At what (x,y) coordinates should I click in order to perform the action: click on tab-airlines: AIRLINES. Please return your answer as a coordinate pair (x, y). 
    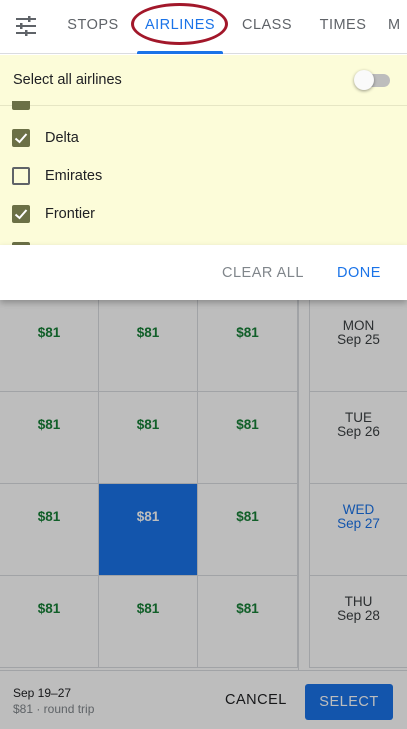
    Looking at the image, I should click on (180, 27).